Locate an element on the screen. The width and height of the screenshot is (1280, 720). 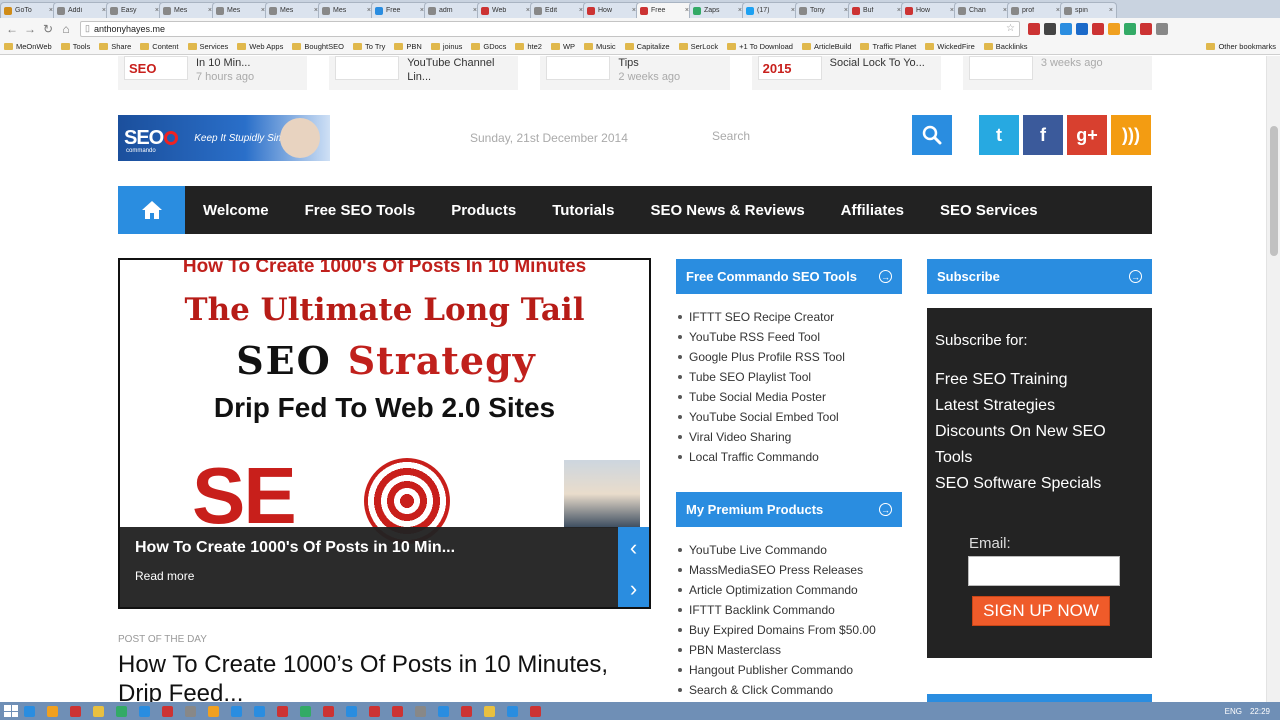
back-icon: ← is located at coordinates (12, 29).